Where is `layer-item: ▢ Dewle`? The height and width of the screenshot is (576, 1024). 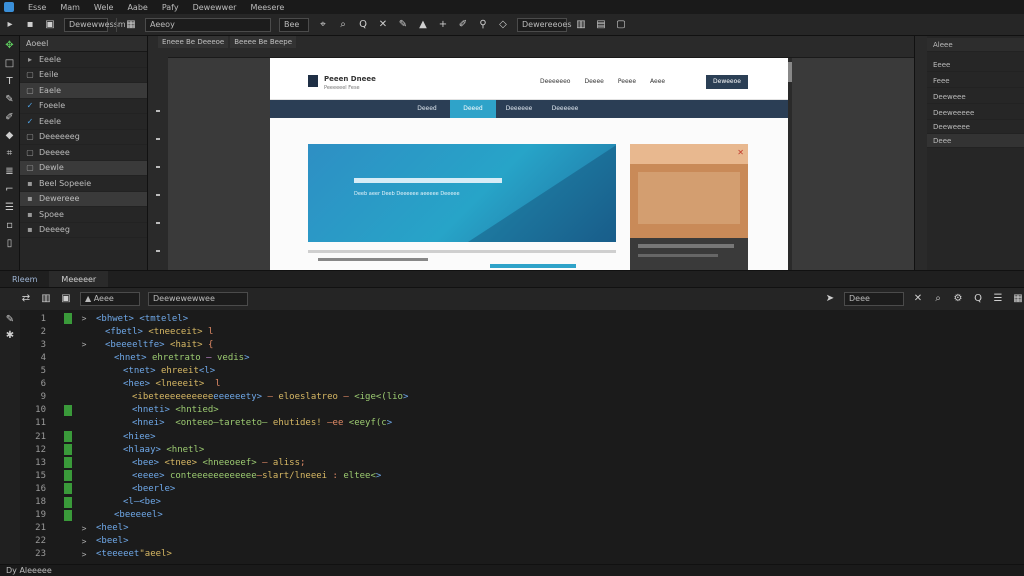
layer-item: ▢ Dewle is located at coordinates (83, 168).